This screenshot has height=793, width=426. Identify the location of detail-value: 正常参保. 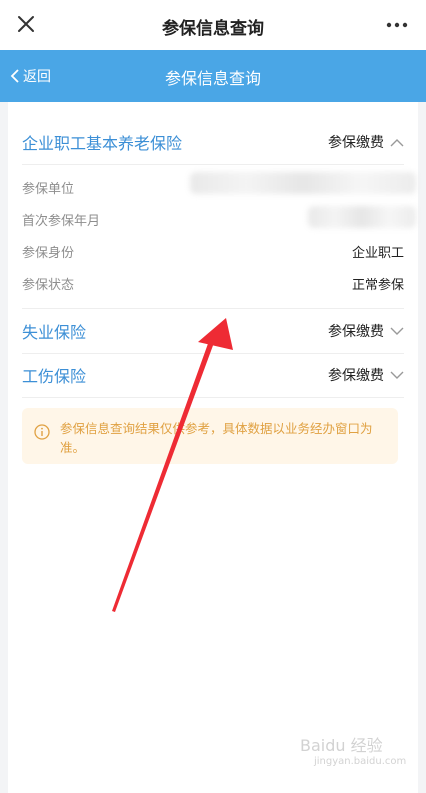
(377, 285).